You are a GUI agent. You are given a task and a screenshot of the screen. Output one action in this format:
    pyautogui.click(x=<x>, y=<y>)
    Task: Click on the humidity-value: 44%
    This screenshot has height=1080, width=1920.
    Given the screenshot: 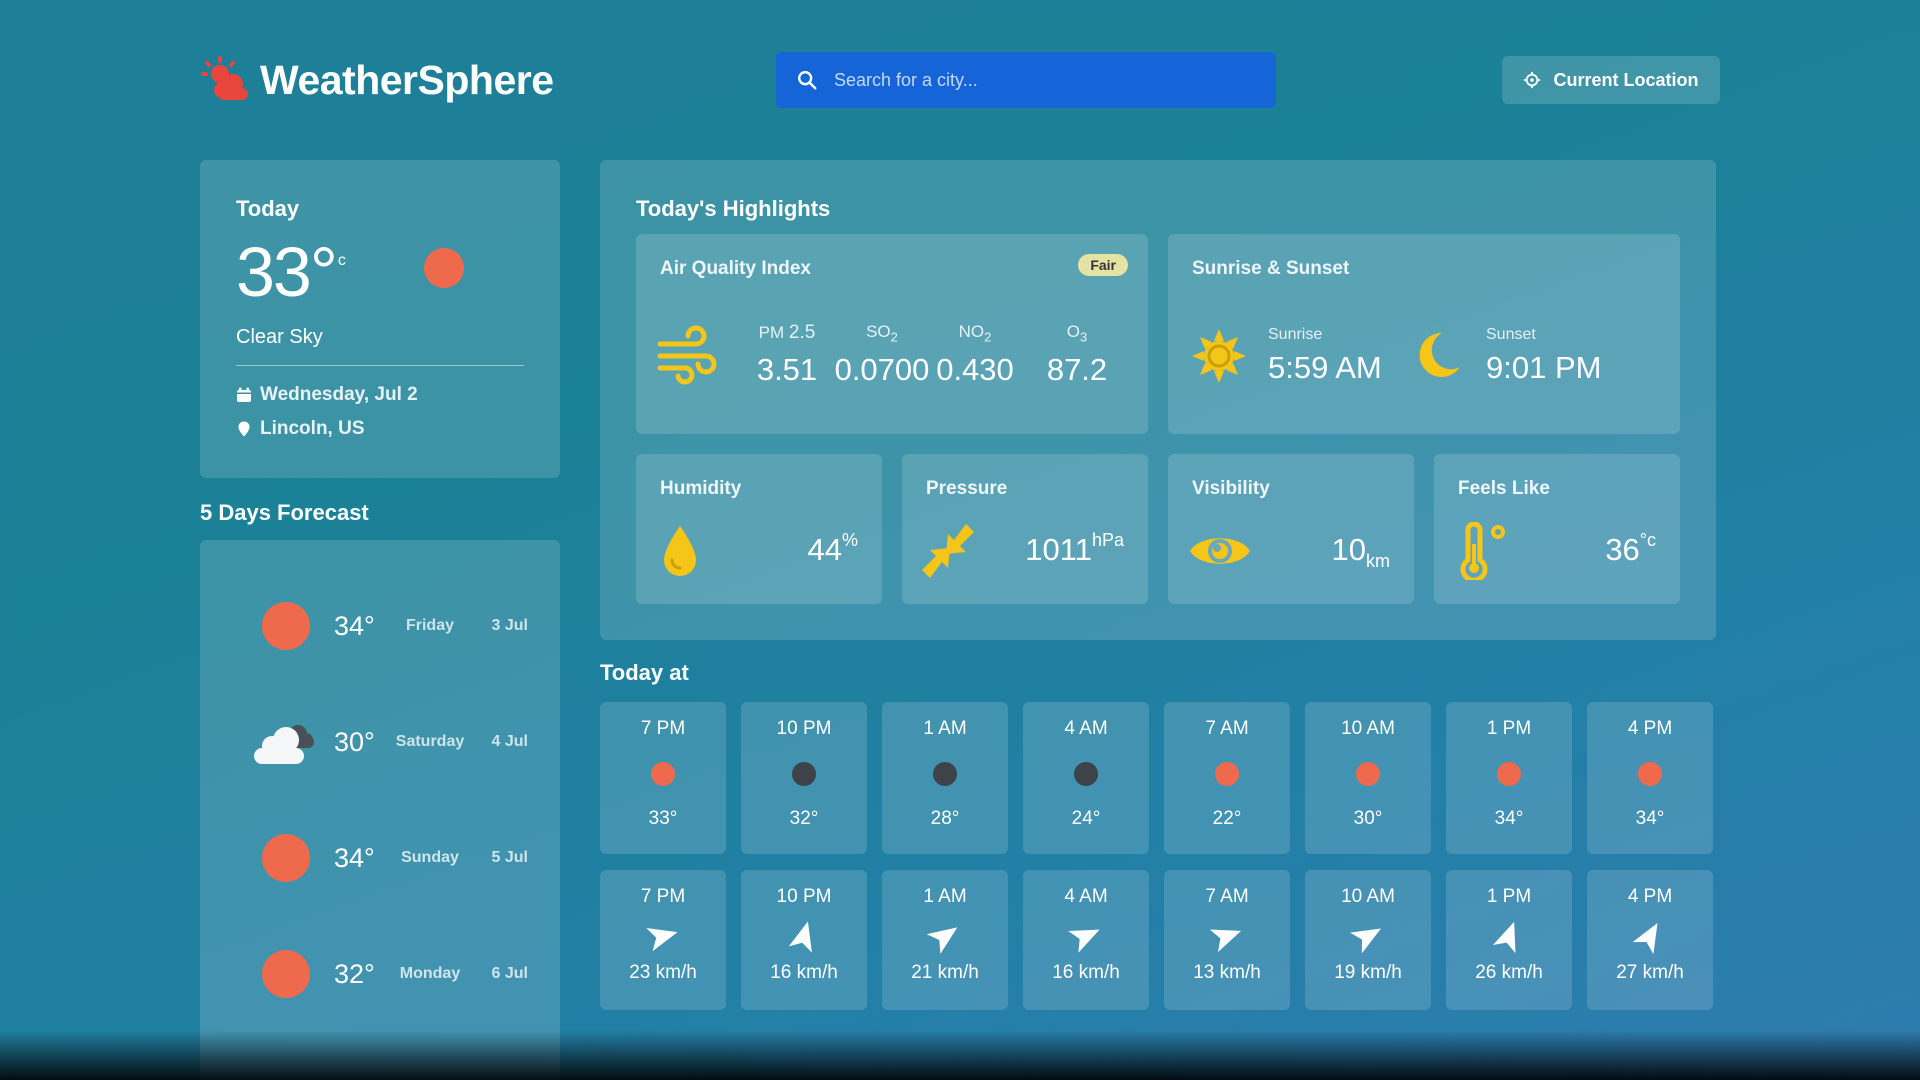 What is the action you would take?
    pyautogui.click(x=833, y=548)
    